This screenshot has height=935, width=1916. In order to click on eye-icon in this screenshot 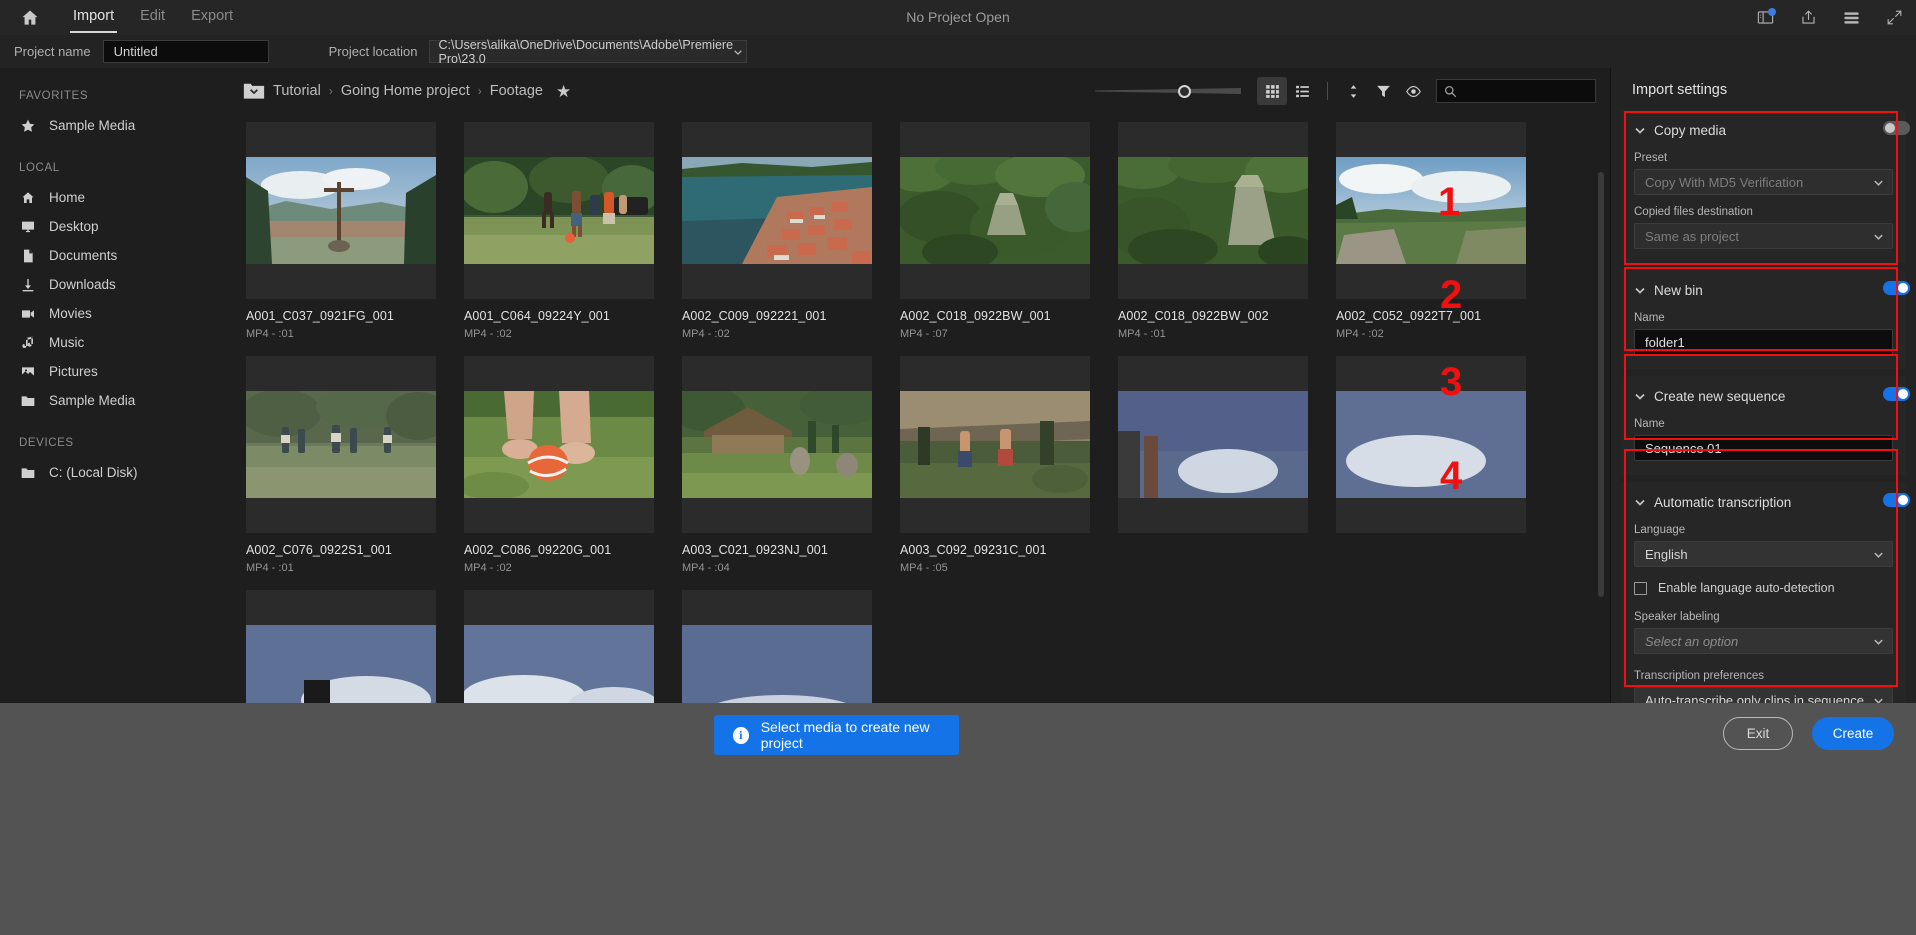, I will do `click(1413, 91)`.